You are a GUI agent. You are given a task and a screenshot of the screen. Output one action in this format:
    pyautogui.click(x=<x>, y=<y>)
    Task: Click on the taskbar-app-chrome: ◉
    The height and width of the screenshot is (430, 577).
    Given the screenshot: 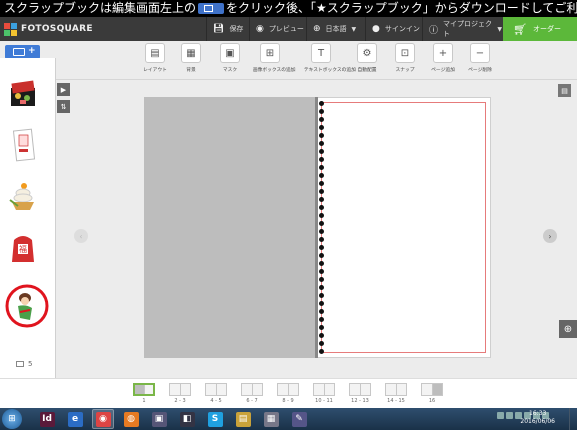 What is the action you would take?
    pyautogui.click(x=103, y=419)
    